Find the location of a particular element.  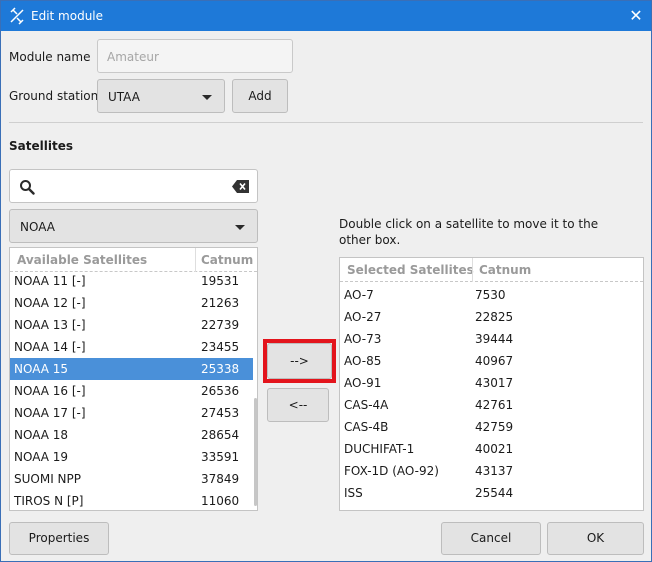

satellite-catnum: 25544 is located at coordinates (494, 493).